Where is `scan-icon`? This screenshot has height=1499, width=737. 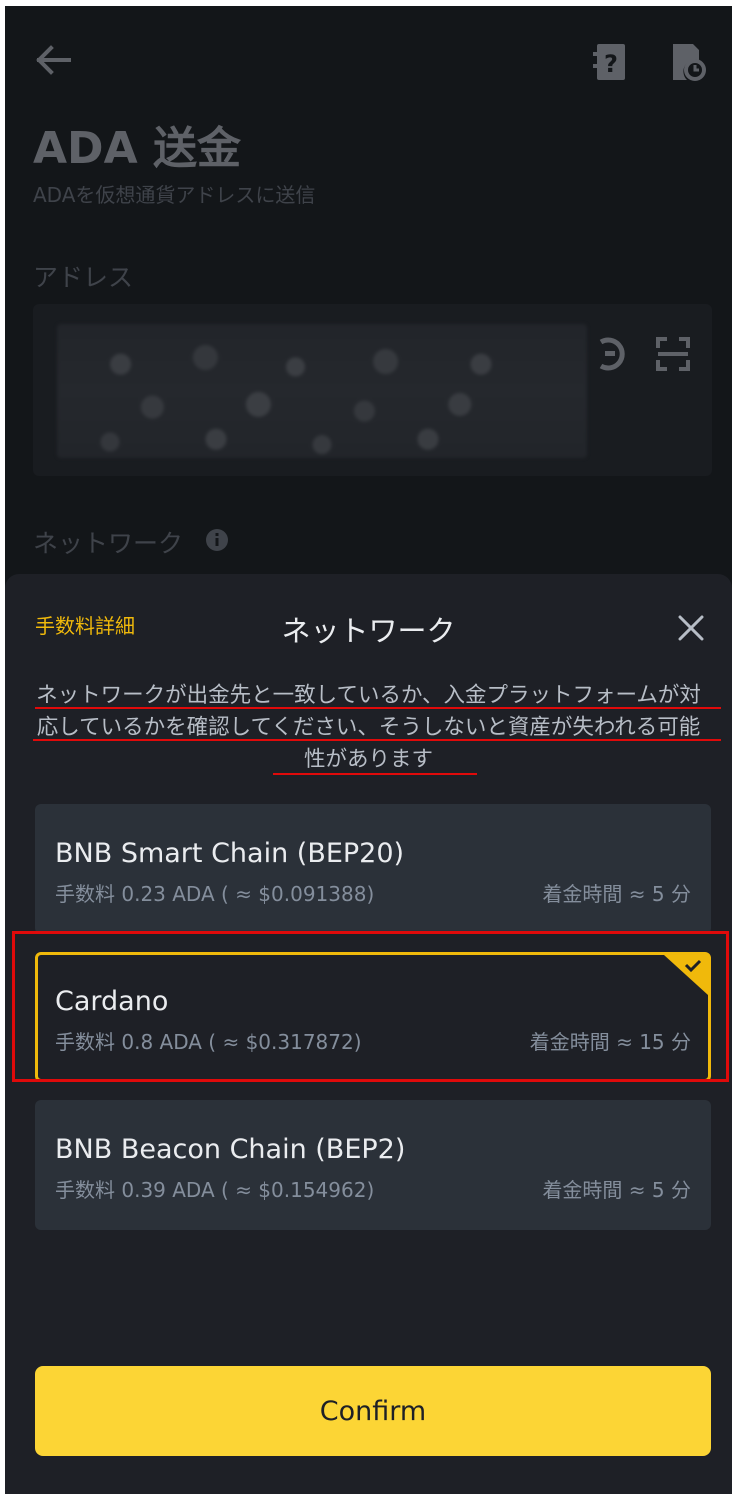 scan-icon is located at coordinates (673, 354).